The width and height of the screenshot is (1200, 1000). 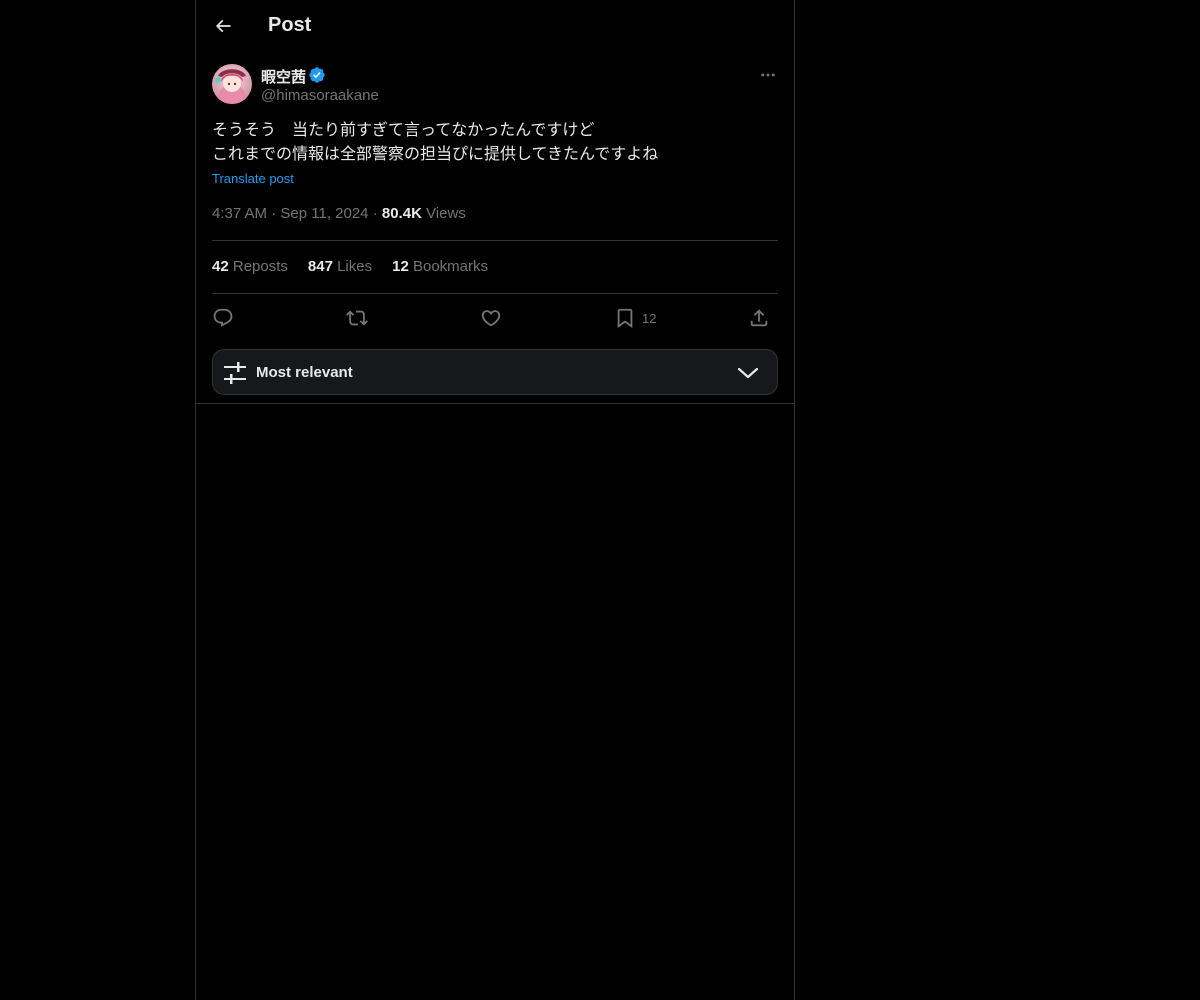 I want to click on action-bar: 12, so click(x=495, y=318).